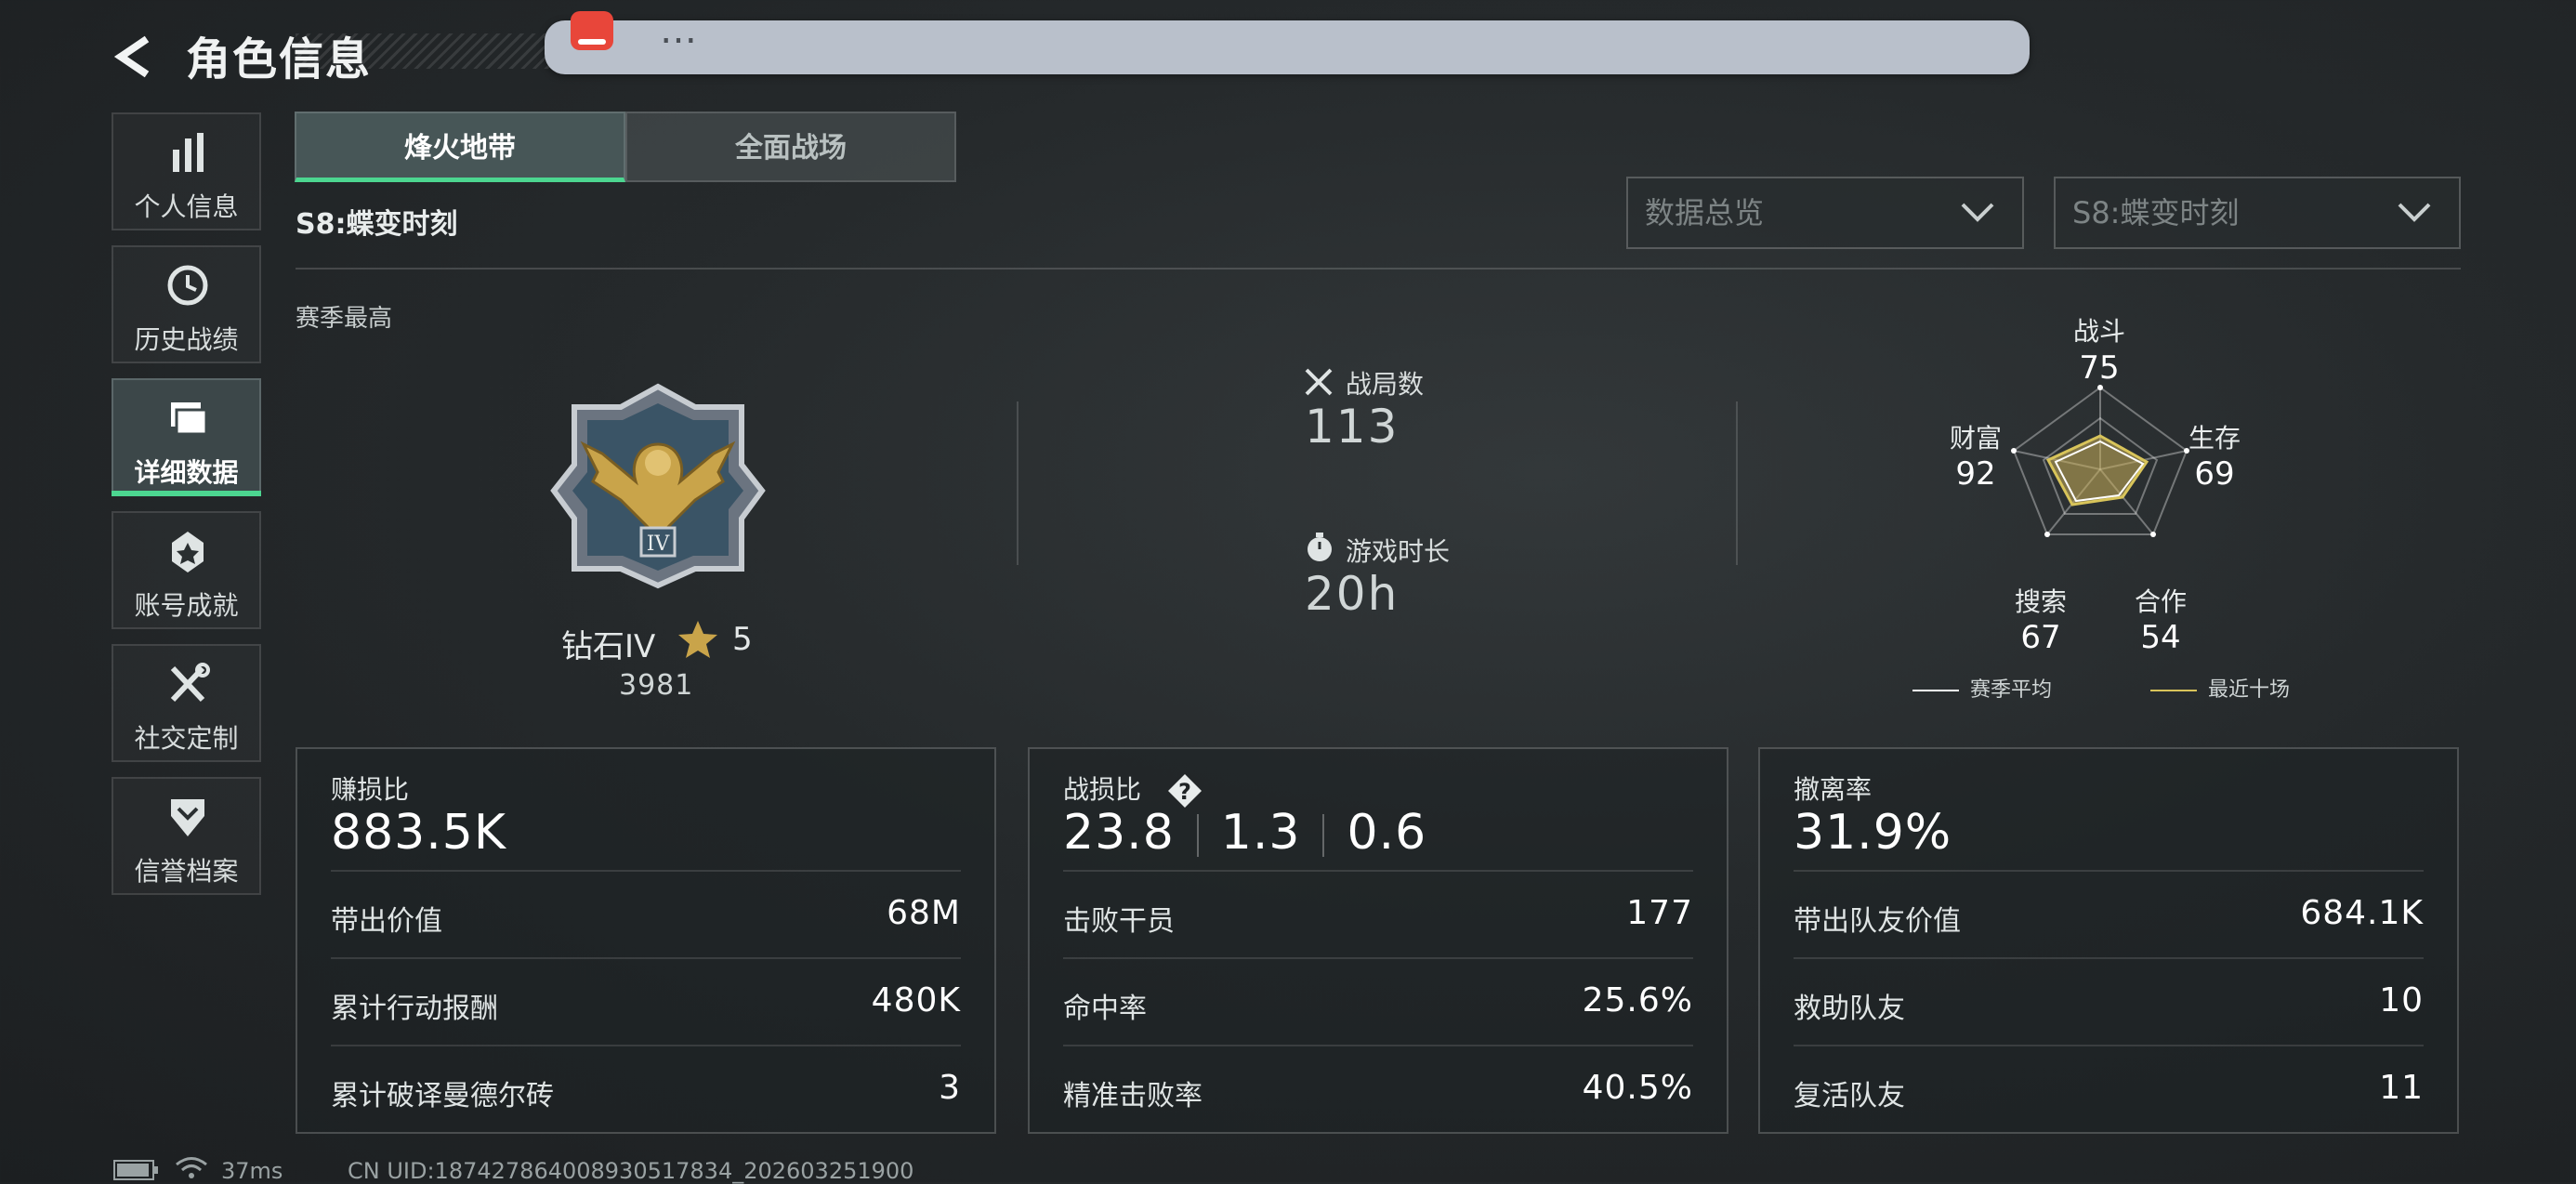 Image resolution: width=2576 pixels, height=1184 pixels. I want to click on card-header: 战损比 ?, so click(1134, 789).